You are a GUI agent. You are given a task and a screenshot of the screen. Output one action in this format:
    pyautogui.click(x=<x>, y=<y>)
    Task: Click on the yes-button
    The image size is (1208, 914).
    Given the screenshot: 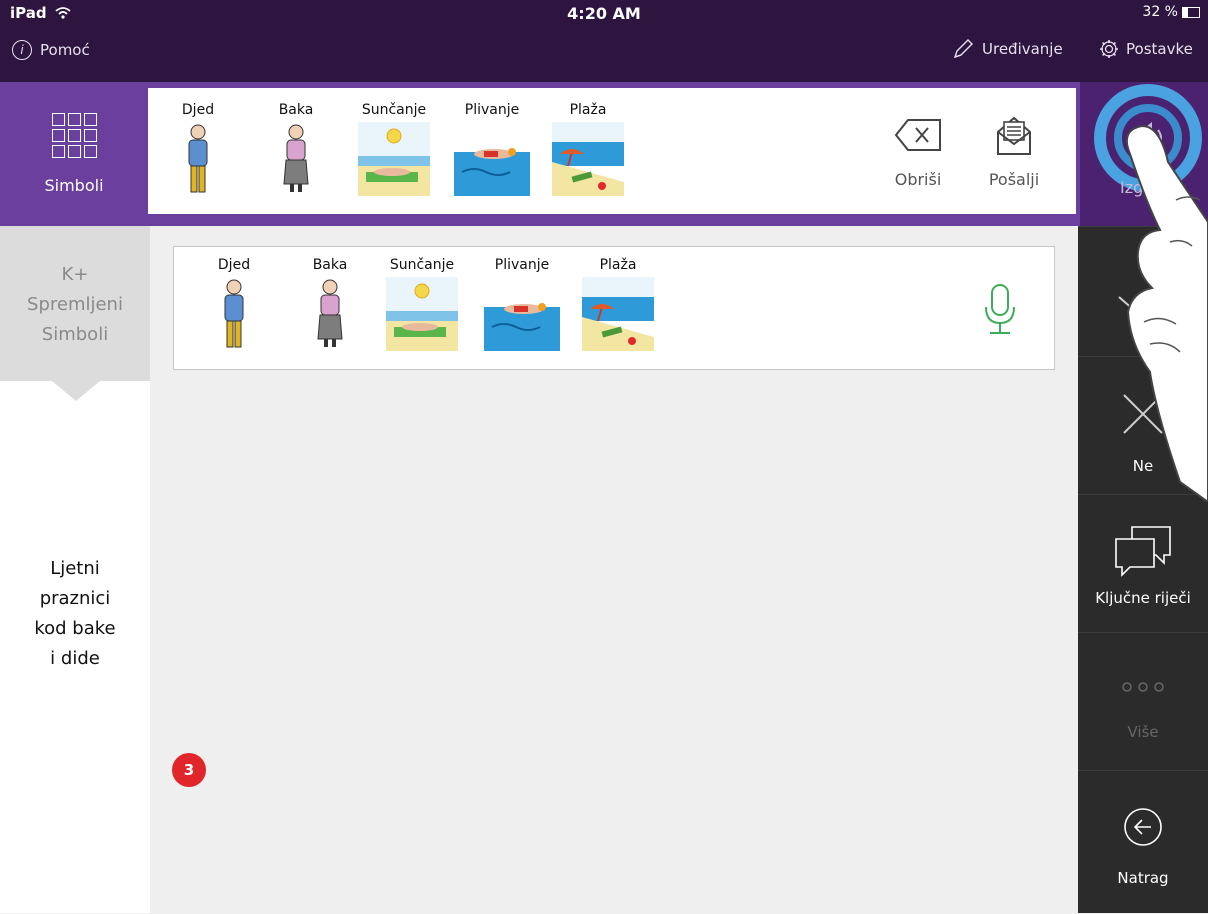 What is the action you would take?
    pyautogui.click(x=1143, y=291)
    